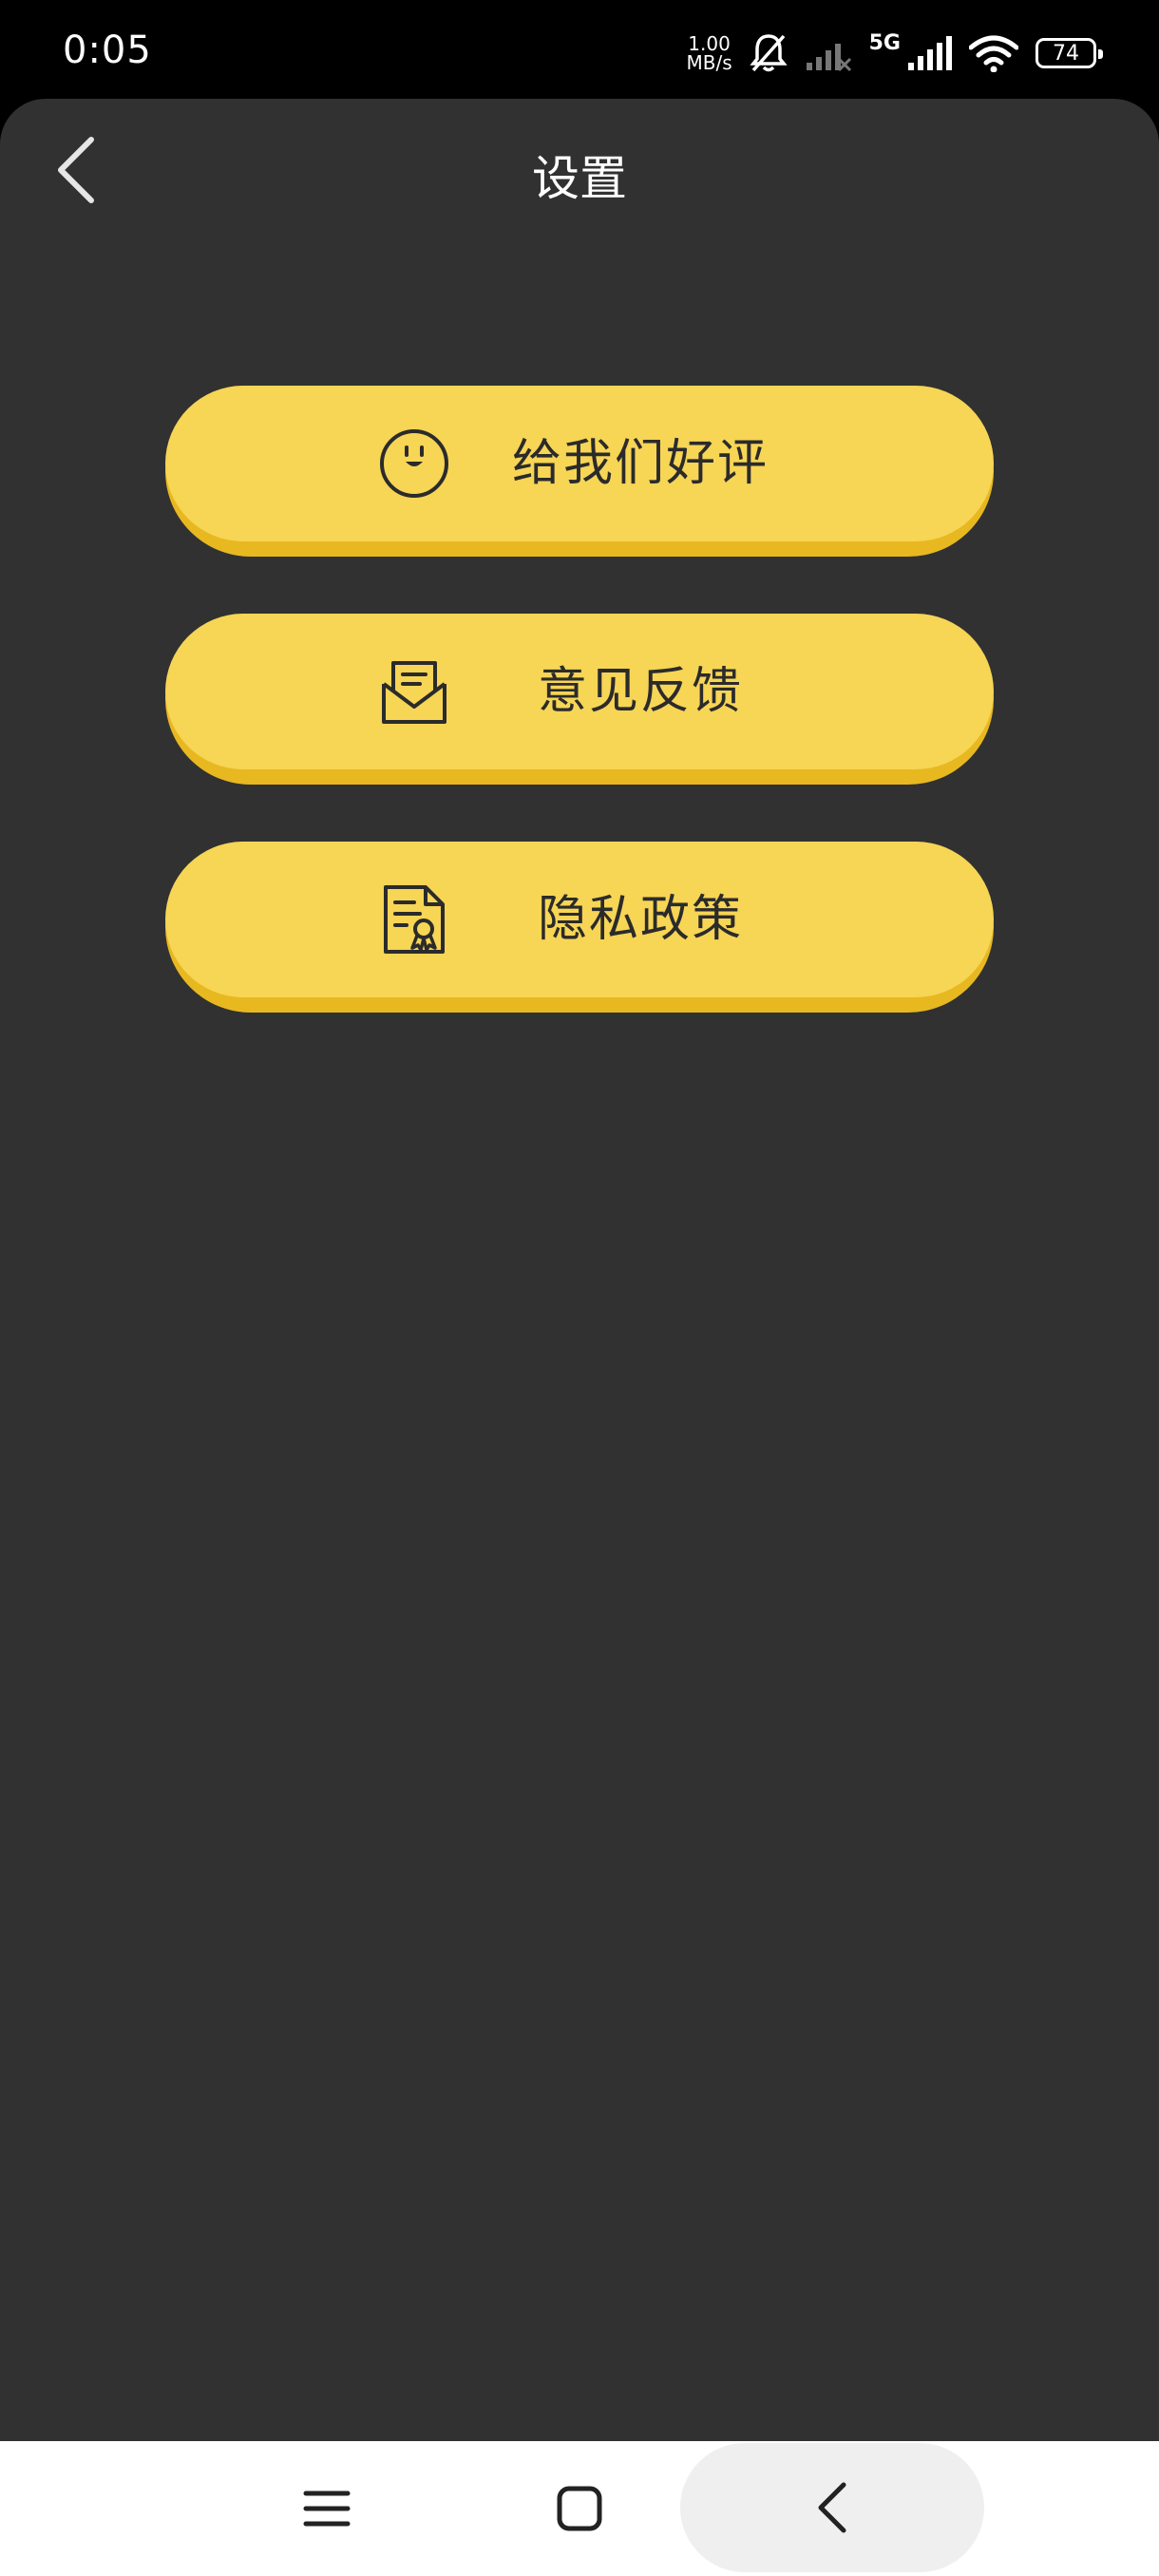  Describe the element at coordinates (579, 52) in the screenshot. I see `status-bar: 0:05 1.00 MB/s 5G 74` at that location.